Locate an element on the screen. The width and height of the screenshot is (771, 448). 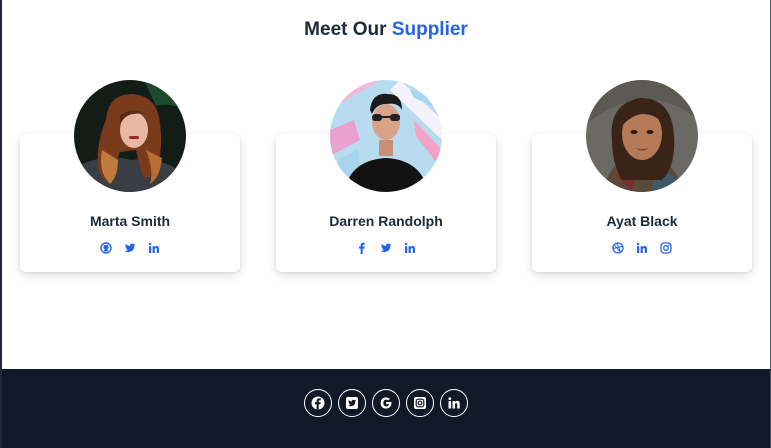
supplier-avatar-darren is located at coordinates (386, 136).